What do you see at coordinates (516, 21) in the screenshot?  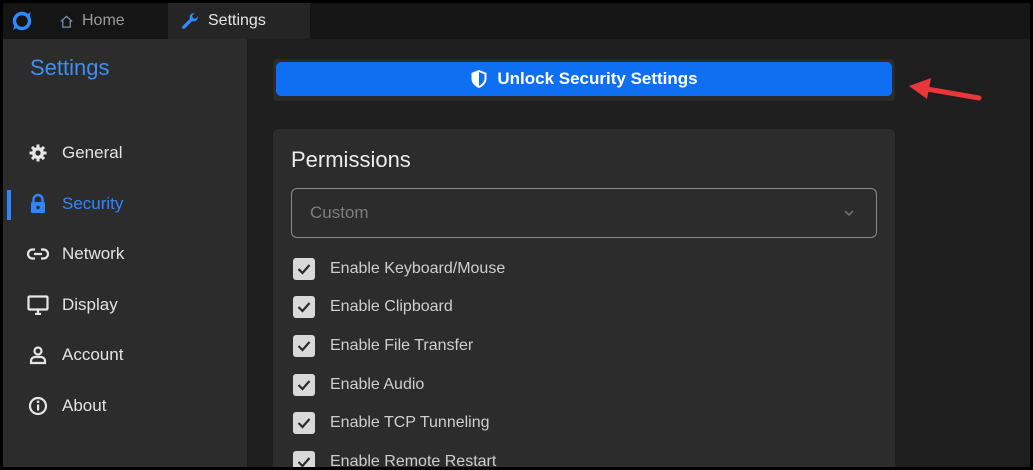 I see `title-bar: Home Settings` at bounding box center [516, 21].